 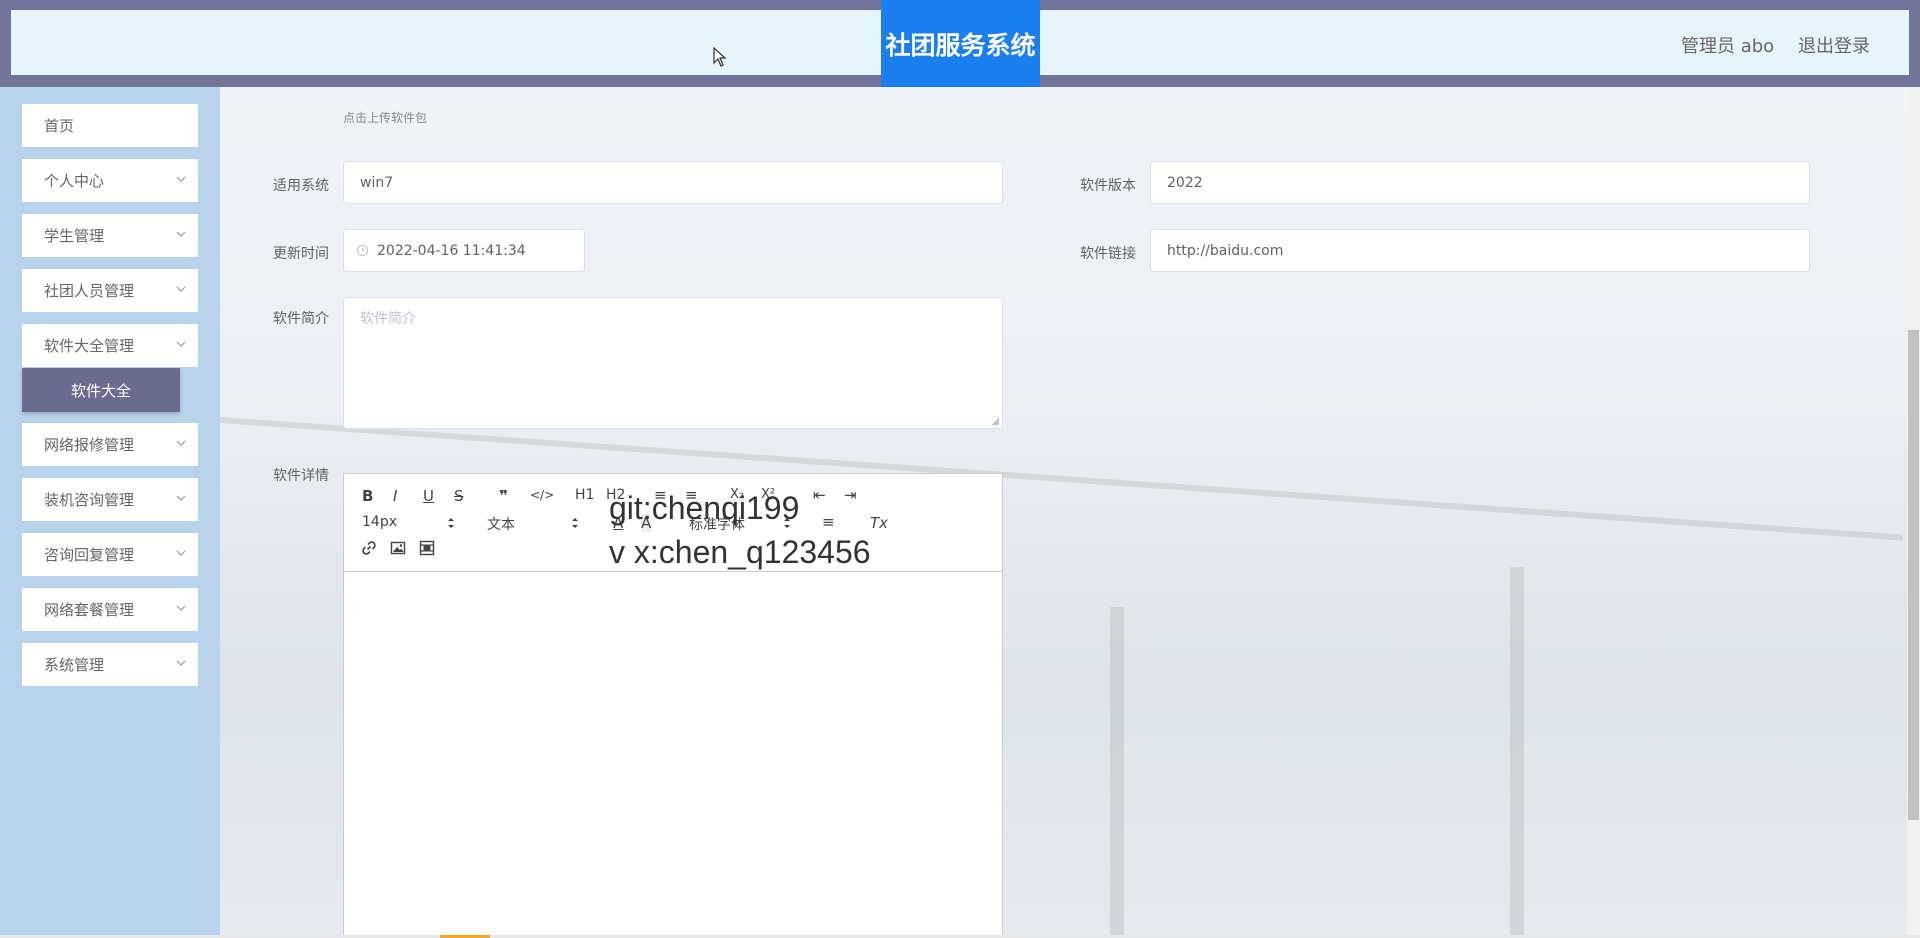 I want to click on version-input: 2022, so click(x=1480, y=182).